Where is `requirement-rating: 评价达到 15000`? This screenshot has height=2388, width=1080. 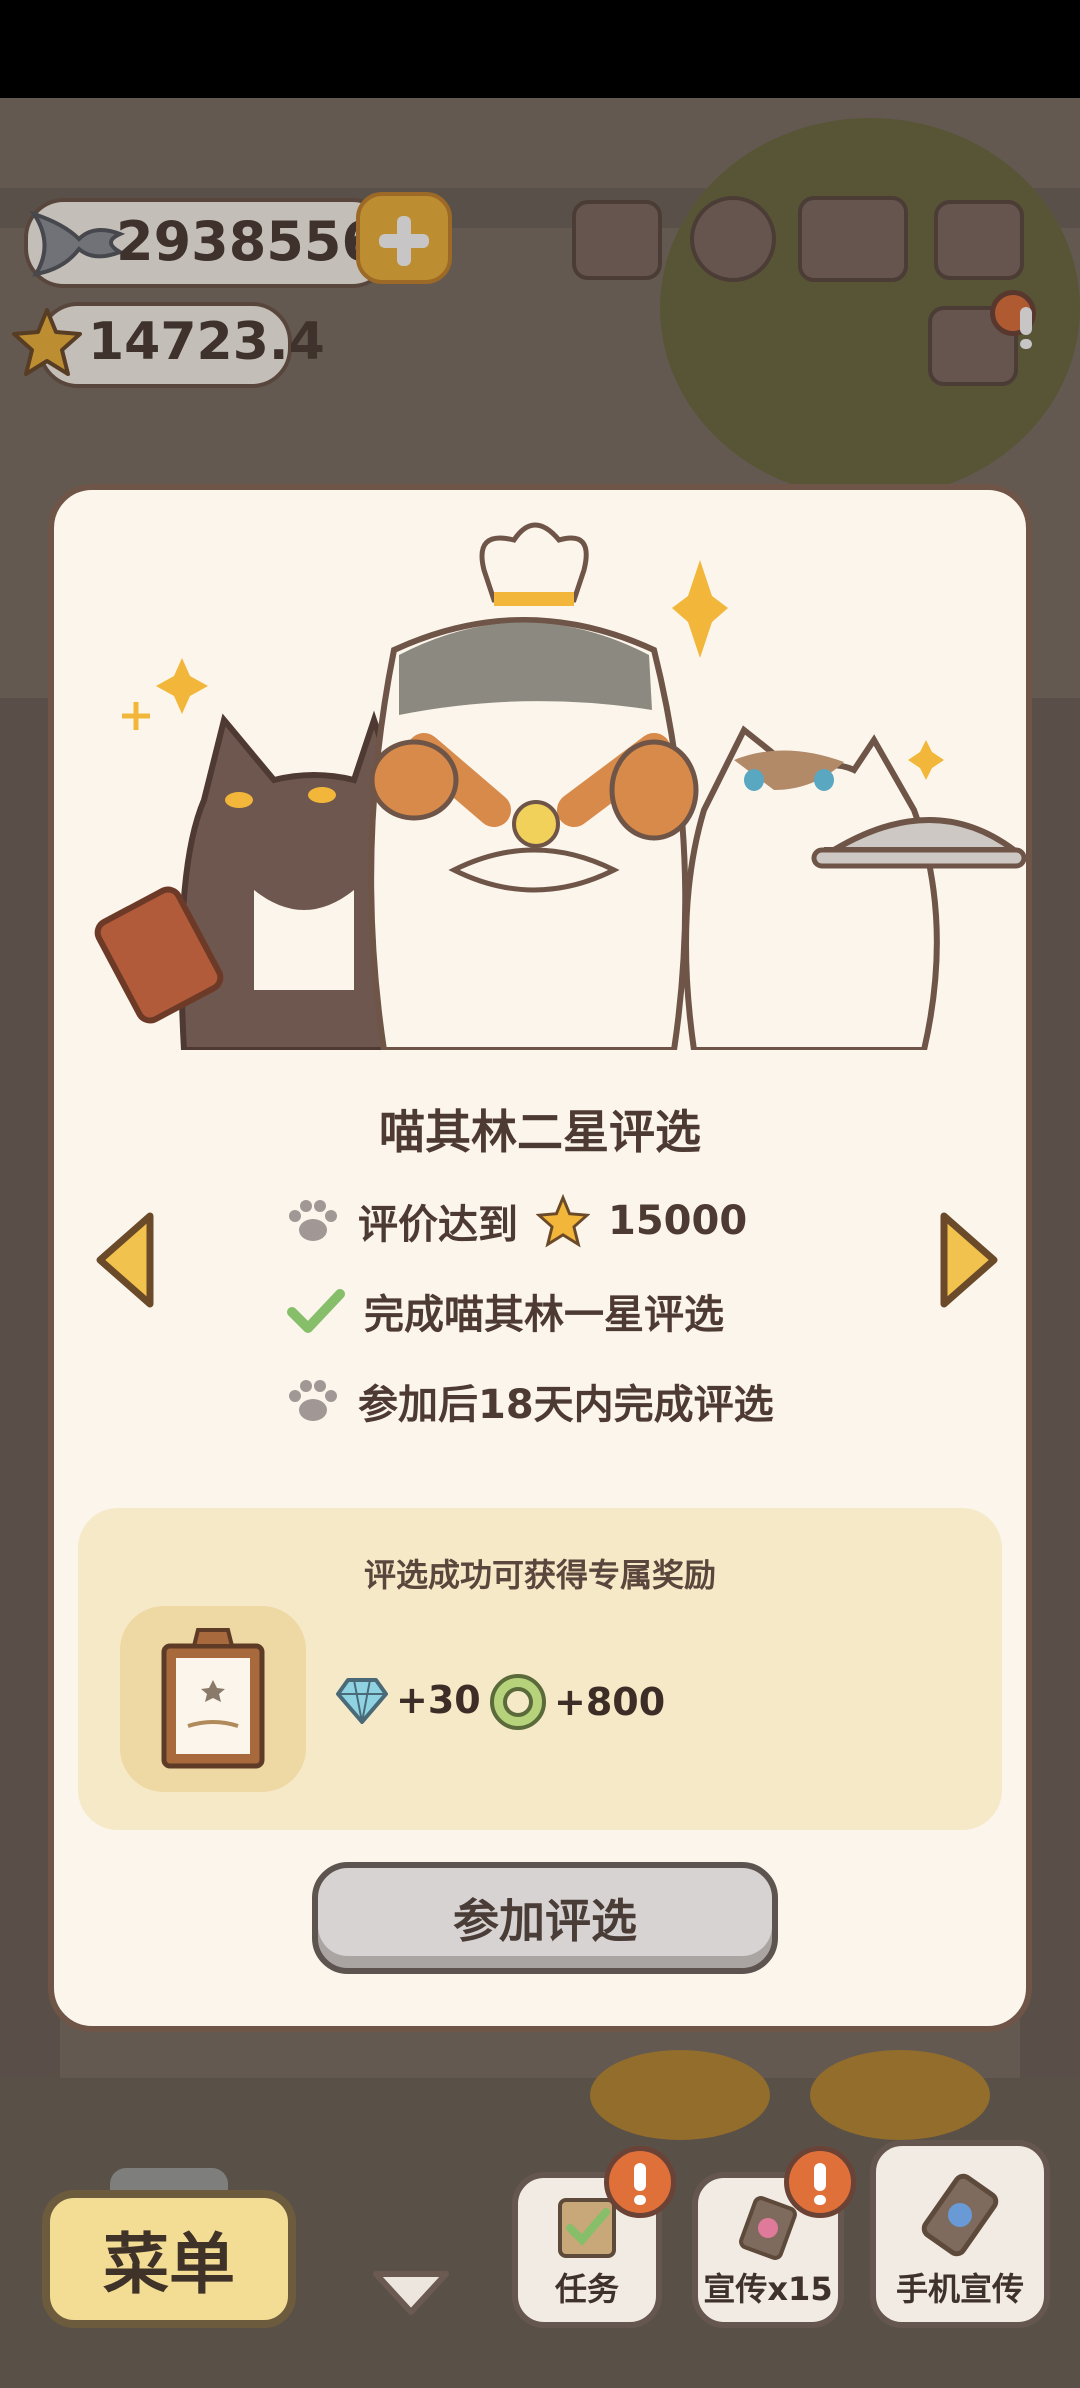 requirement-rating: 评价达到 15000 is located at coordinates (516, 1221).